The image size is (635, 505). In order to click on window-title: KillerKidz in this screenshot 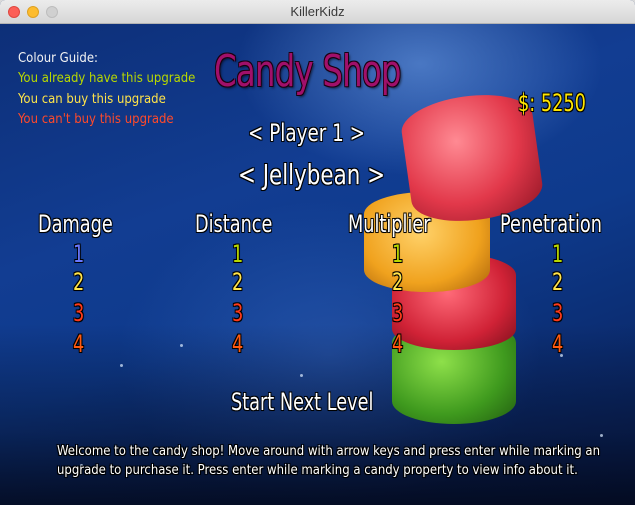, I will do `click(317, 11)`.